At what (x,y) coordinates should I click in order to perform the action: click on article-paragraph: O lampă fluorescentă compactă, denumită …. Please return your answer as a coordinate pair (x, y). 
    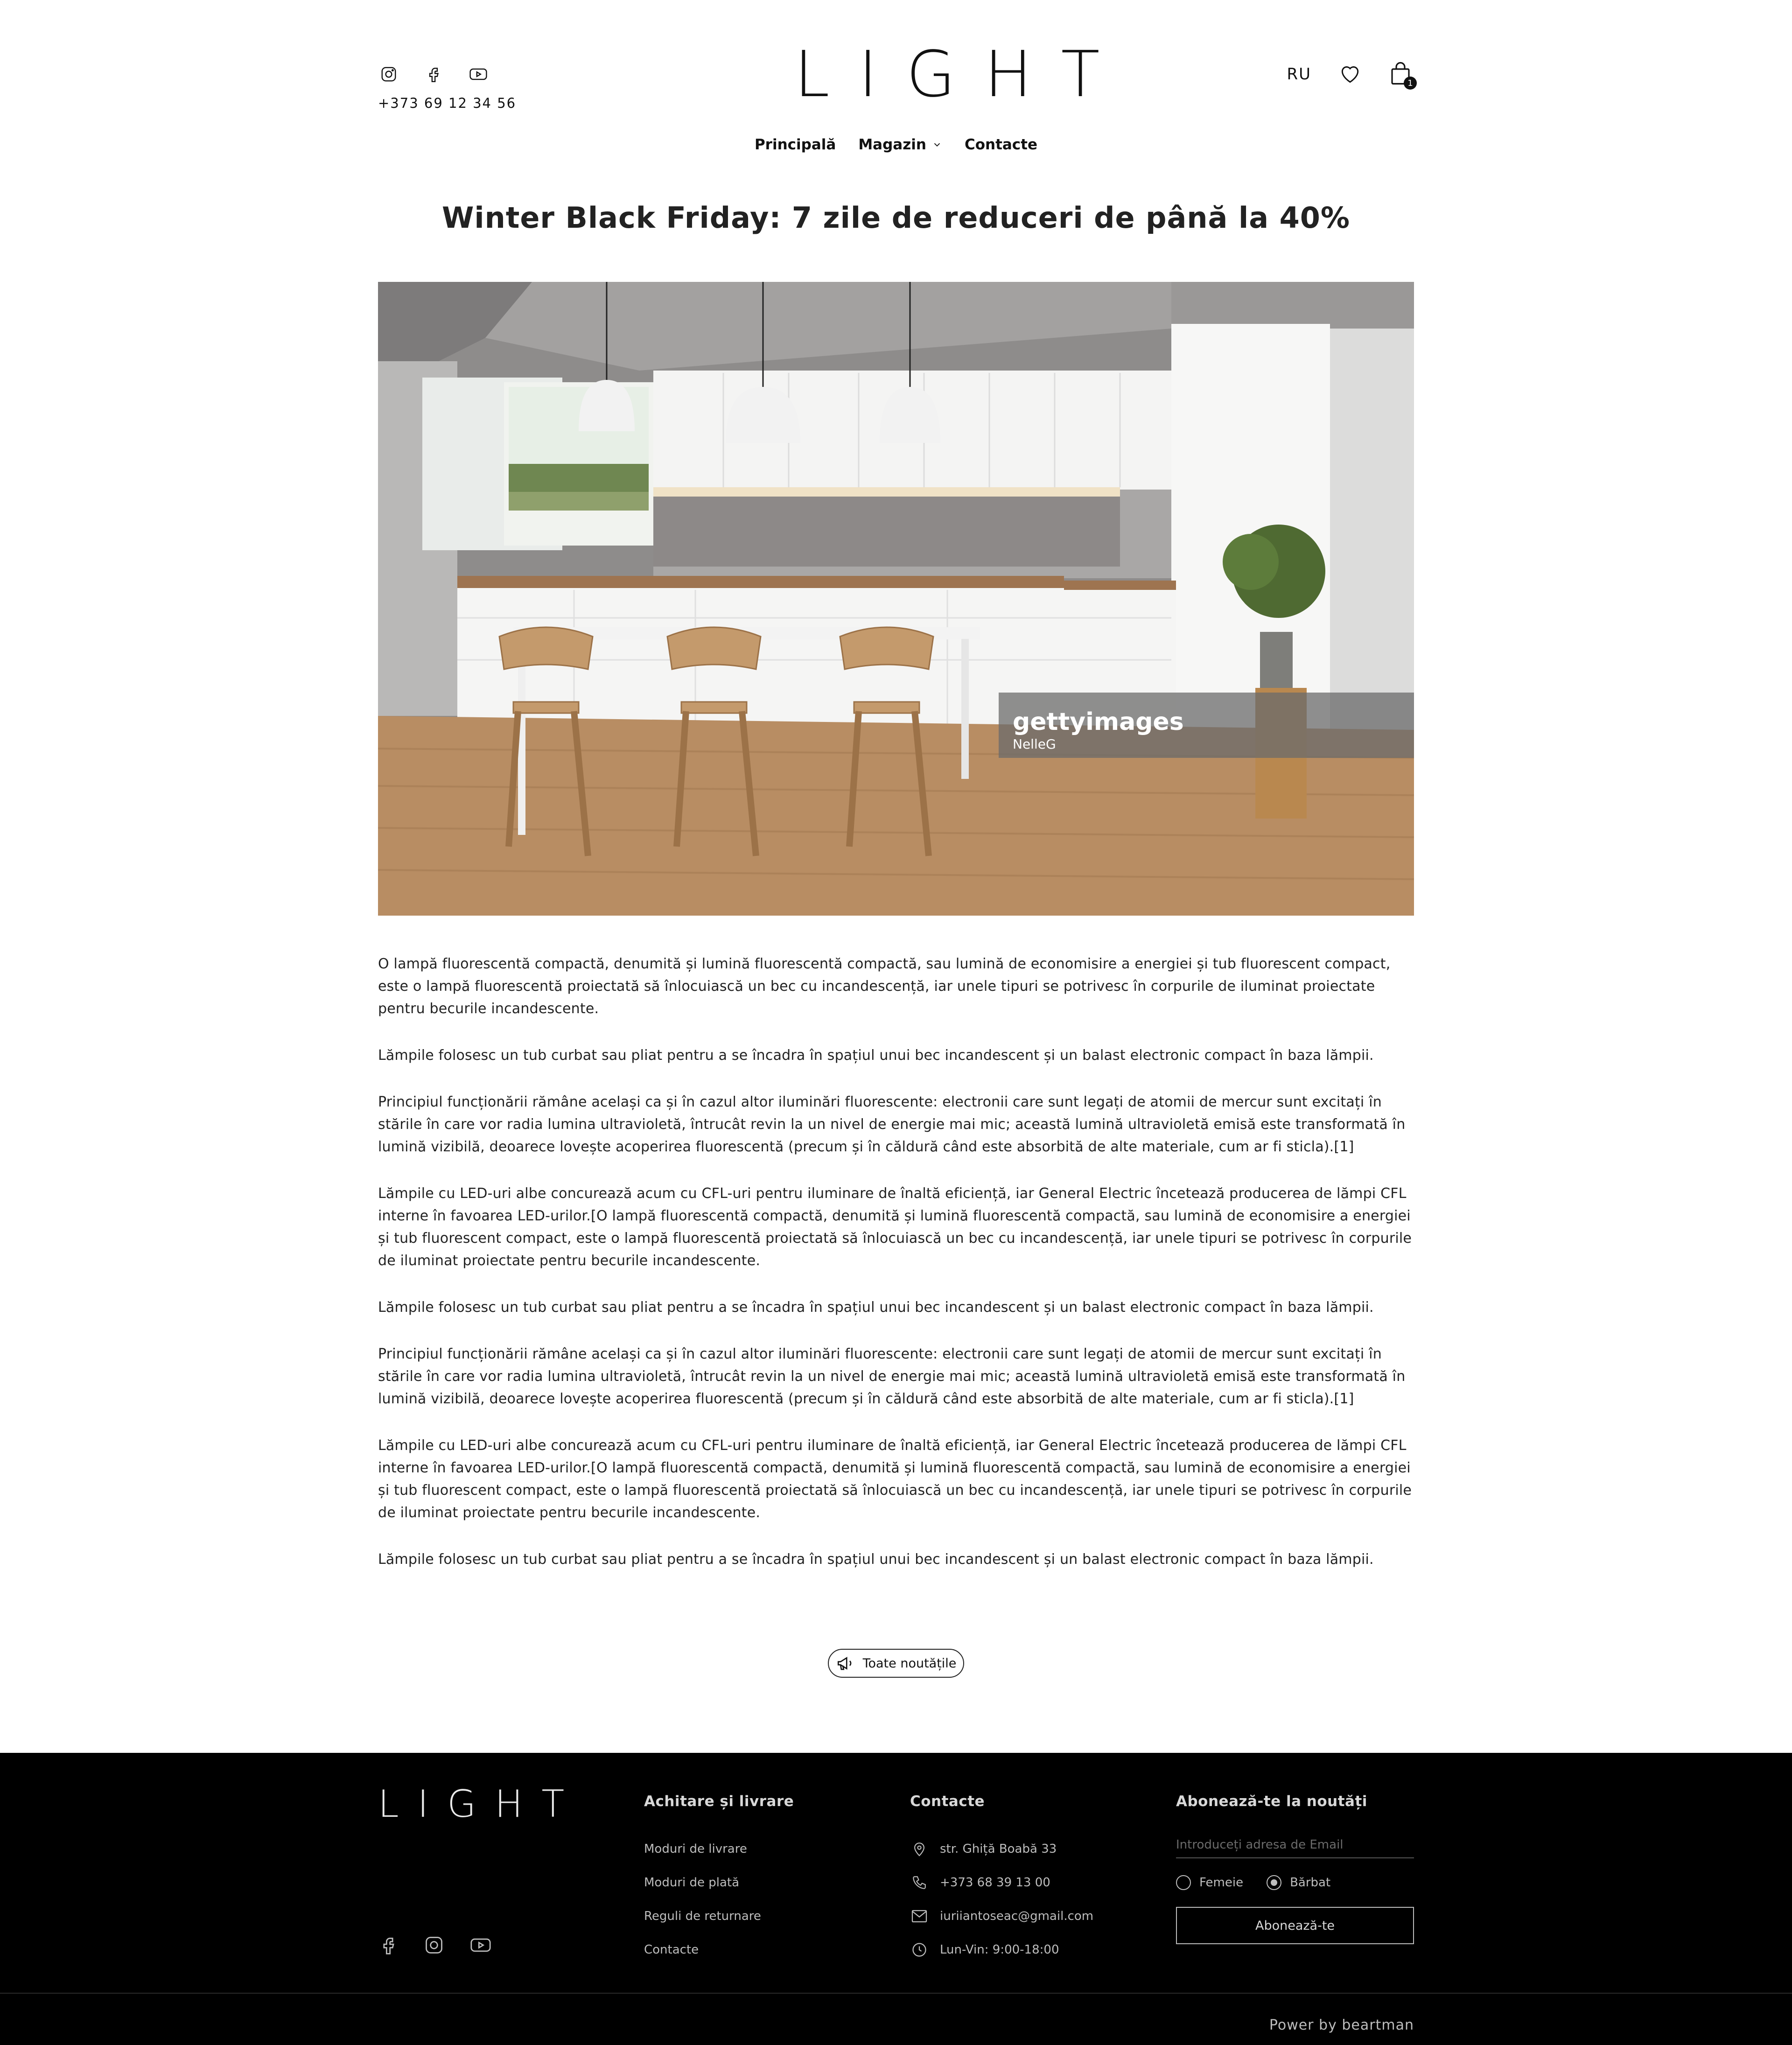
    Looking at the image, I should click on (884, 986).